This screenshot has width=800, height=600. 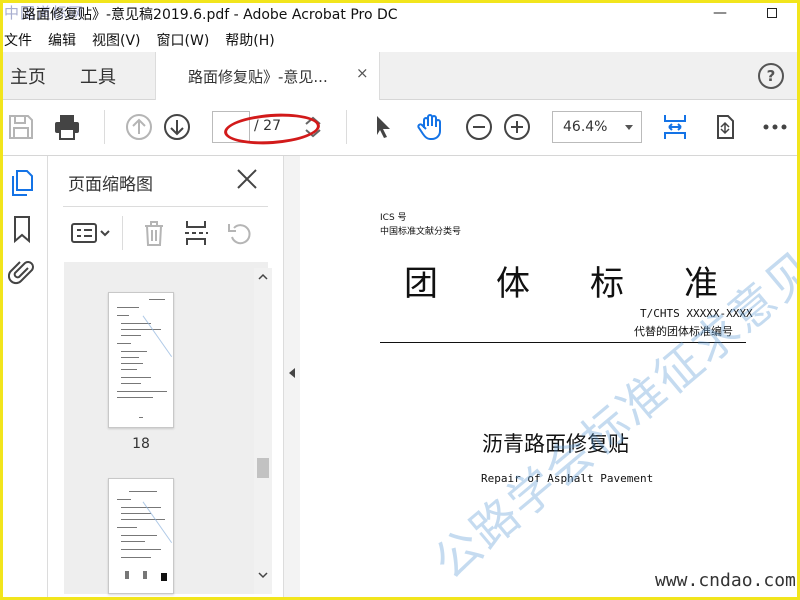 What do you see at coordinates (21, 127) in the screenshot?
I see `save-icon` at bounding box center [21, 127].